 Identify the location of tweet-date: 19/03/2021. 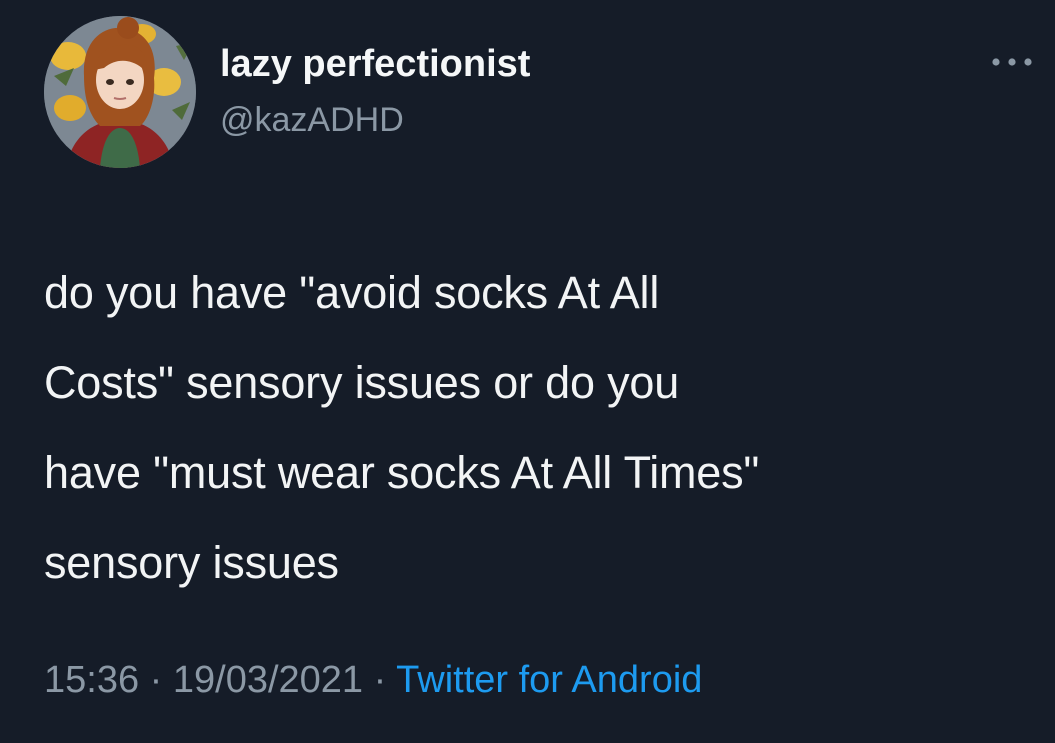
(268, 680).